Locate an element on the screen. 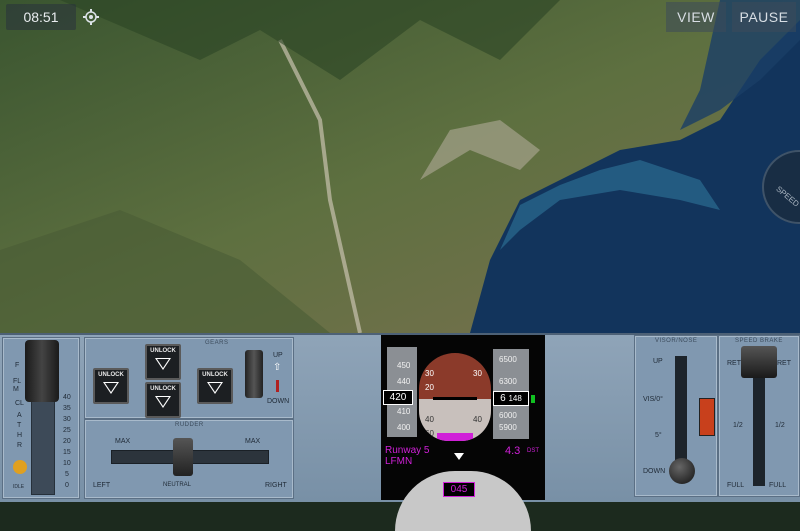 Image resolution: width=800 pixels, height=531 pixels. speed-tick-400: 400 is located at coordinates (404, 427).